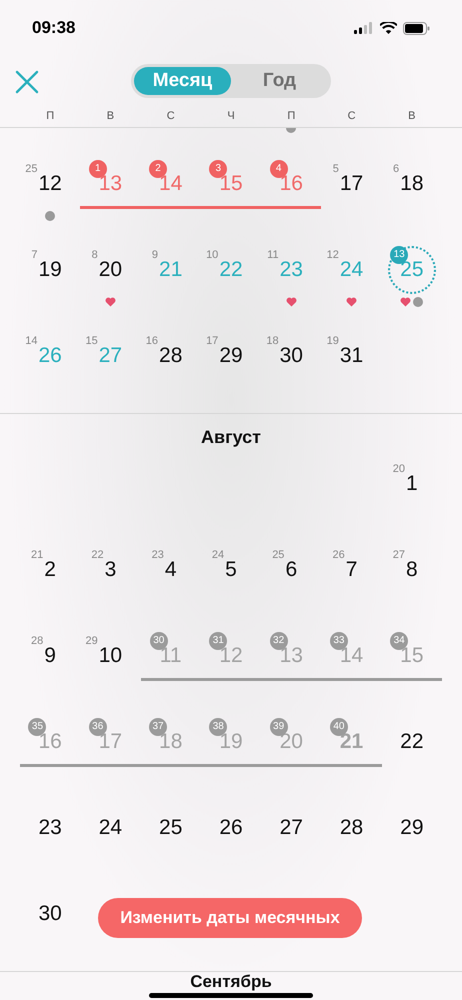  Describe the element at coordinates (279, 81) in the screenshot. I see `view-tab: Год` at that location.